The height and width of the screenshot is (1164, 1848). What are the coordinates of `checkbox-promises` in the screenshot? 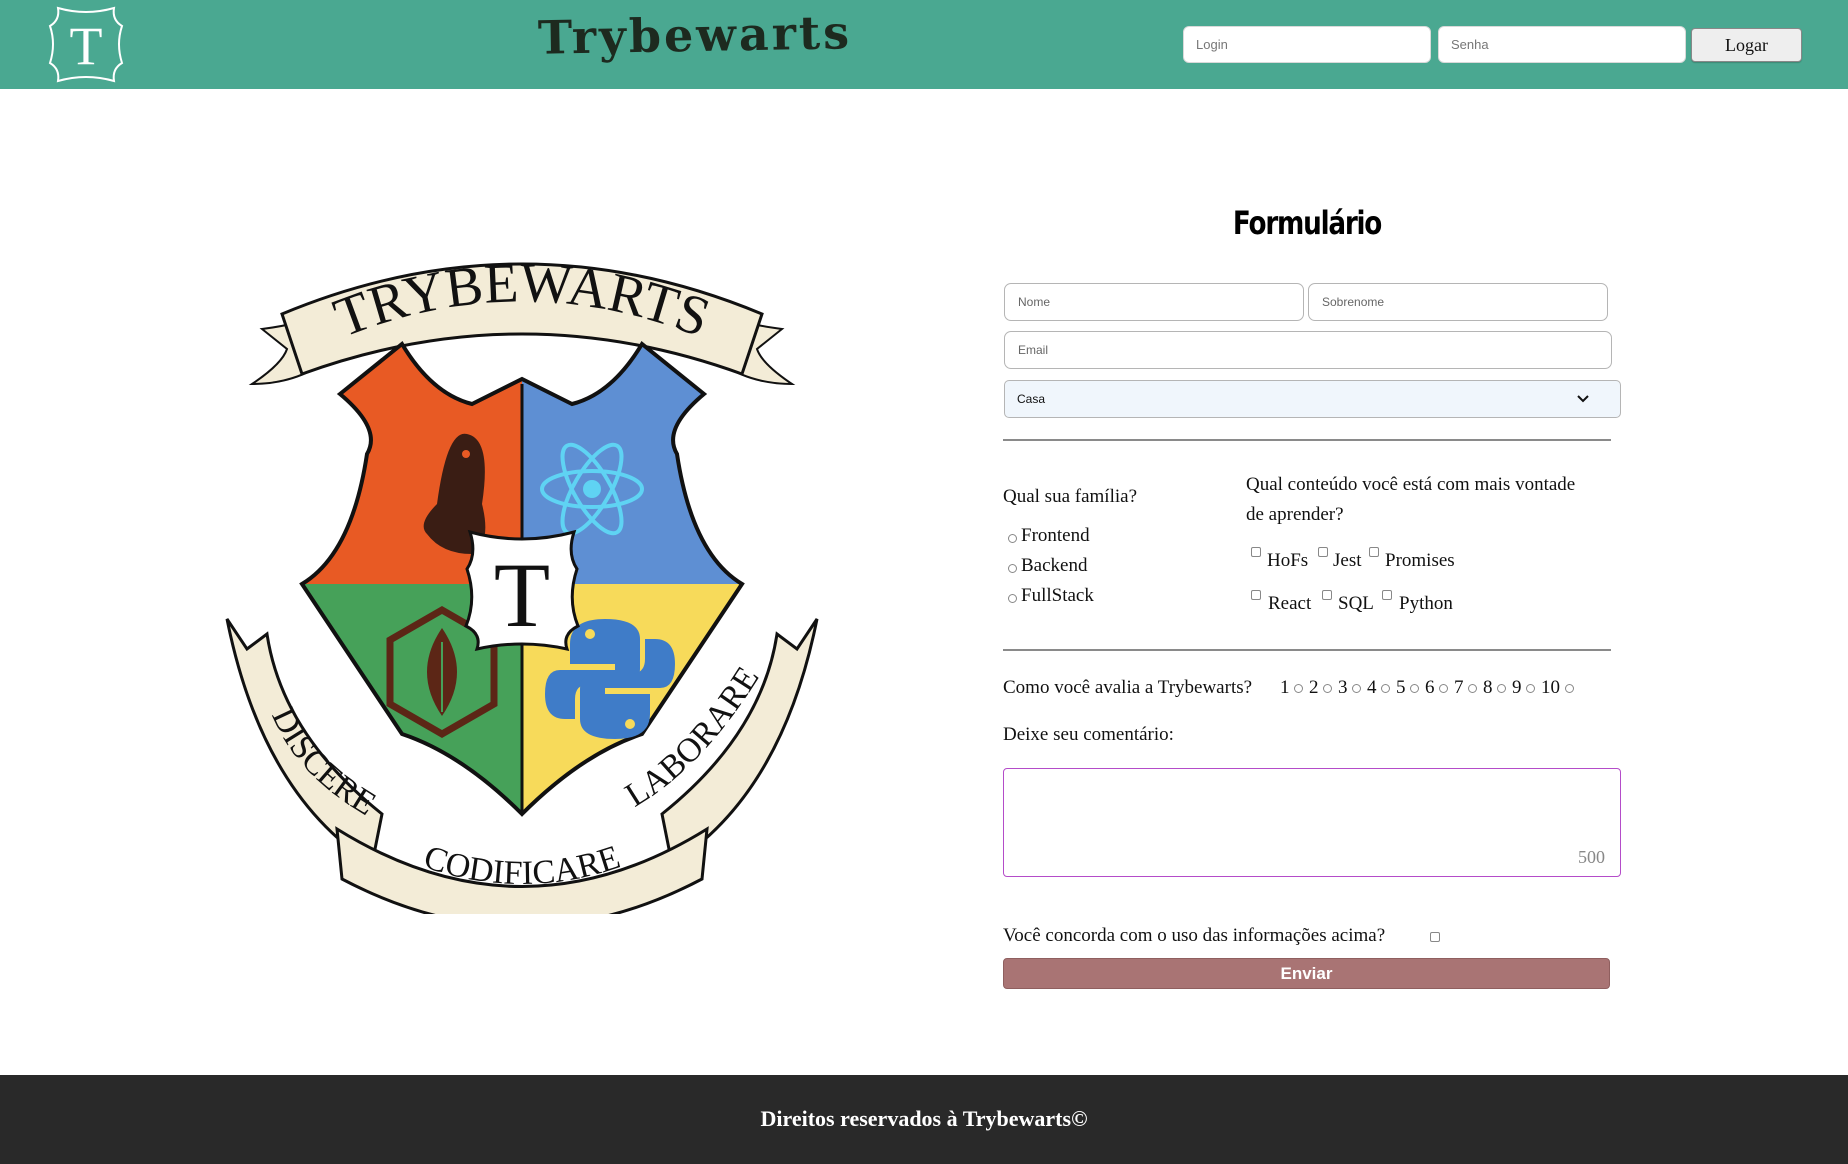 It's located at (1374, 552).